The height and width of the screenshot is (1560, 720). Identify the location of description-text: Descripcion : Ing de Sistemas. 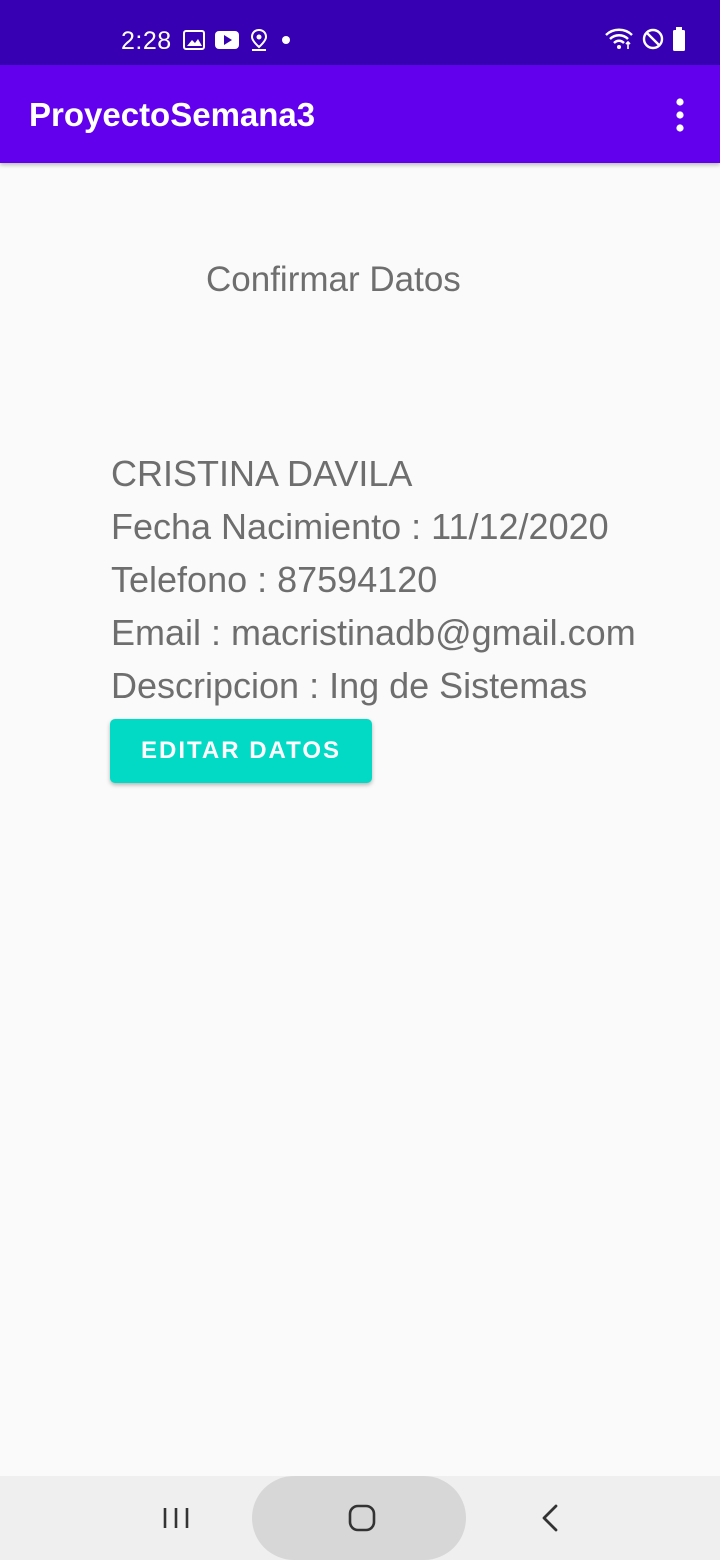
(349, 685).